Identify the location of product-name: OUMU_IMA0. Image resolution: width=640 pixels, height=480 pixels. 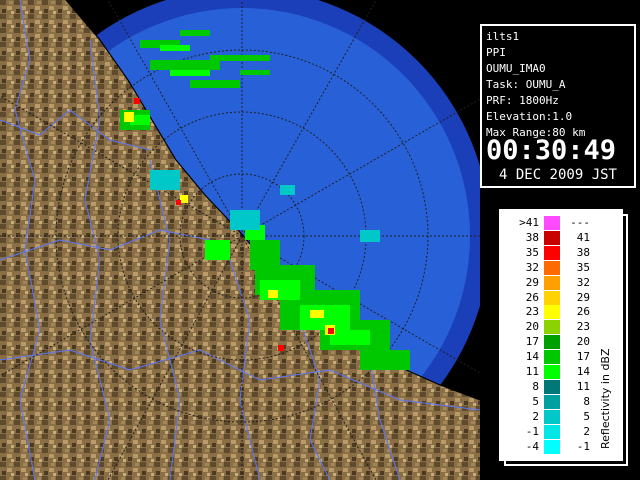
(516, 68).